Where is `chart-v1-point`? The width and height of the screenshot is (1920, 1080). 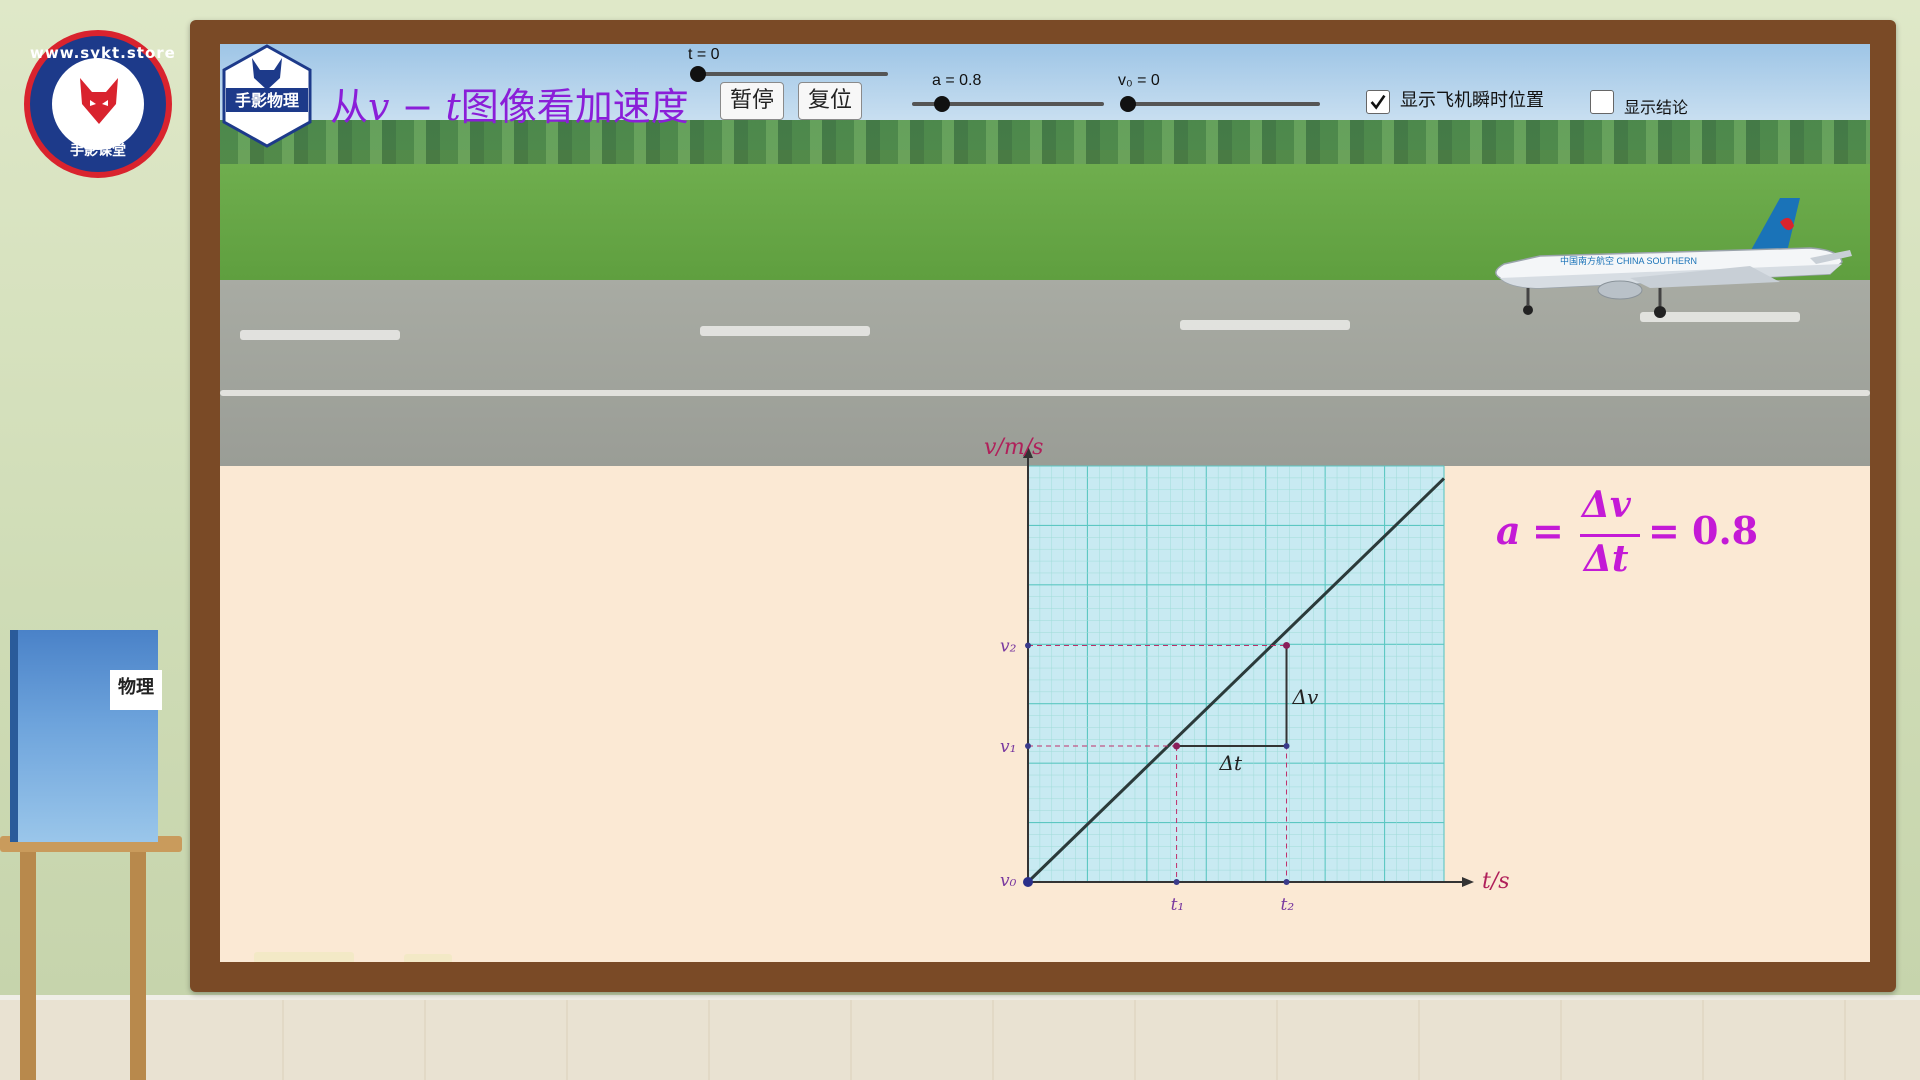
chart-v1-point is located at coordinates (1028, 746).